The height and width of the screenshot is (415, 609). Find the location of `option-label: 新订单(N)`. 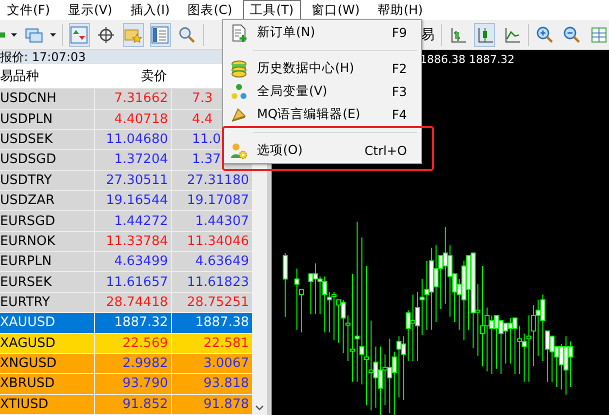

option-label: 新订单(N) is located at coordinates (286, 32).